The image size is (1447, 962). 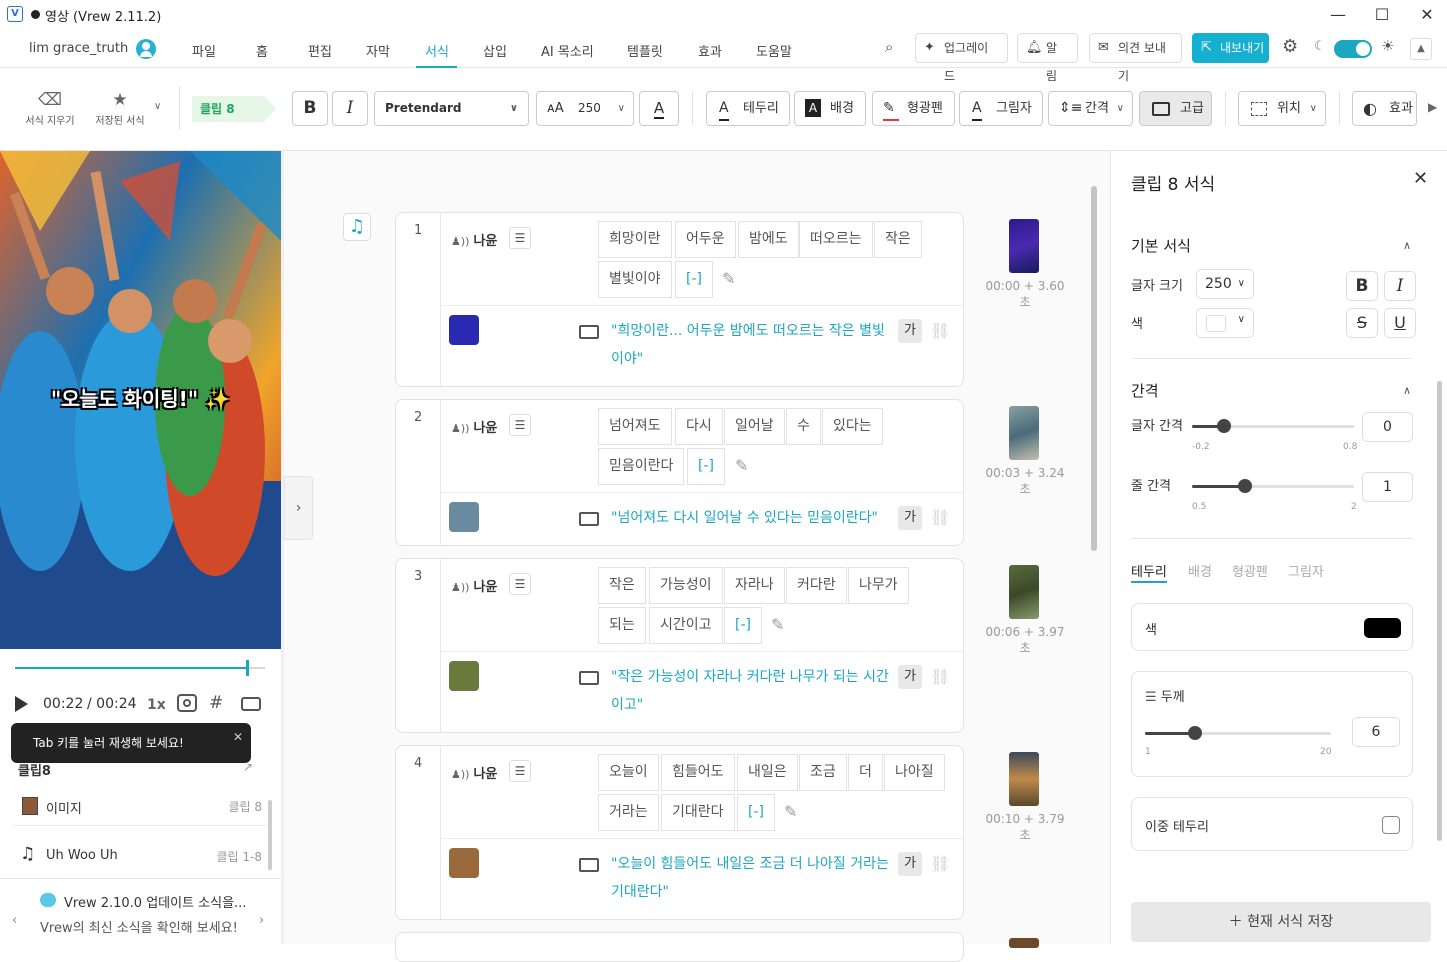 I want to click on word-chip: 있다는, so click(x=852, y=426).